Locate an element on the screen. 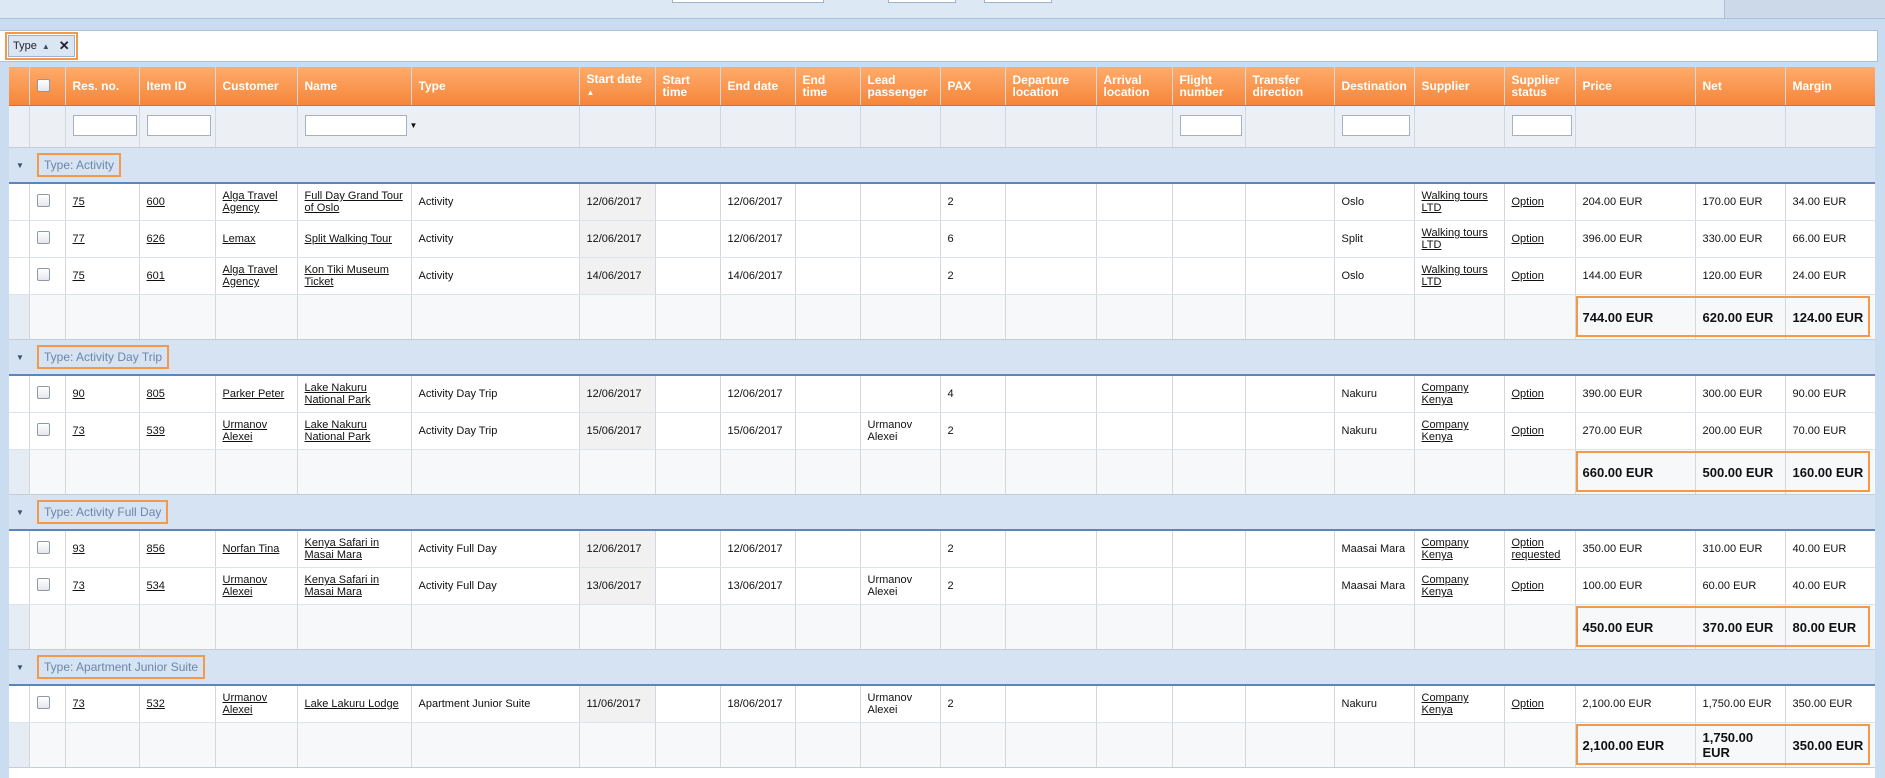 This screenshot has width=1885, height=778. col-header-margin: Margin is located at coordinates (1830, 86).